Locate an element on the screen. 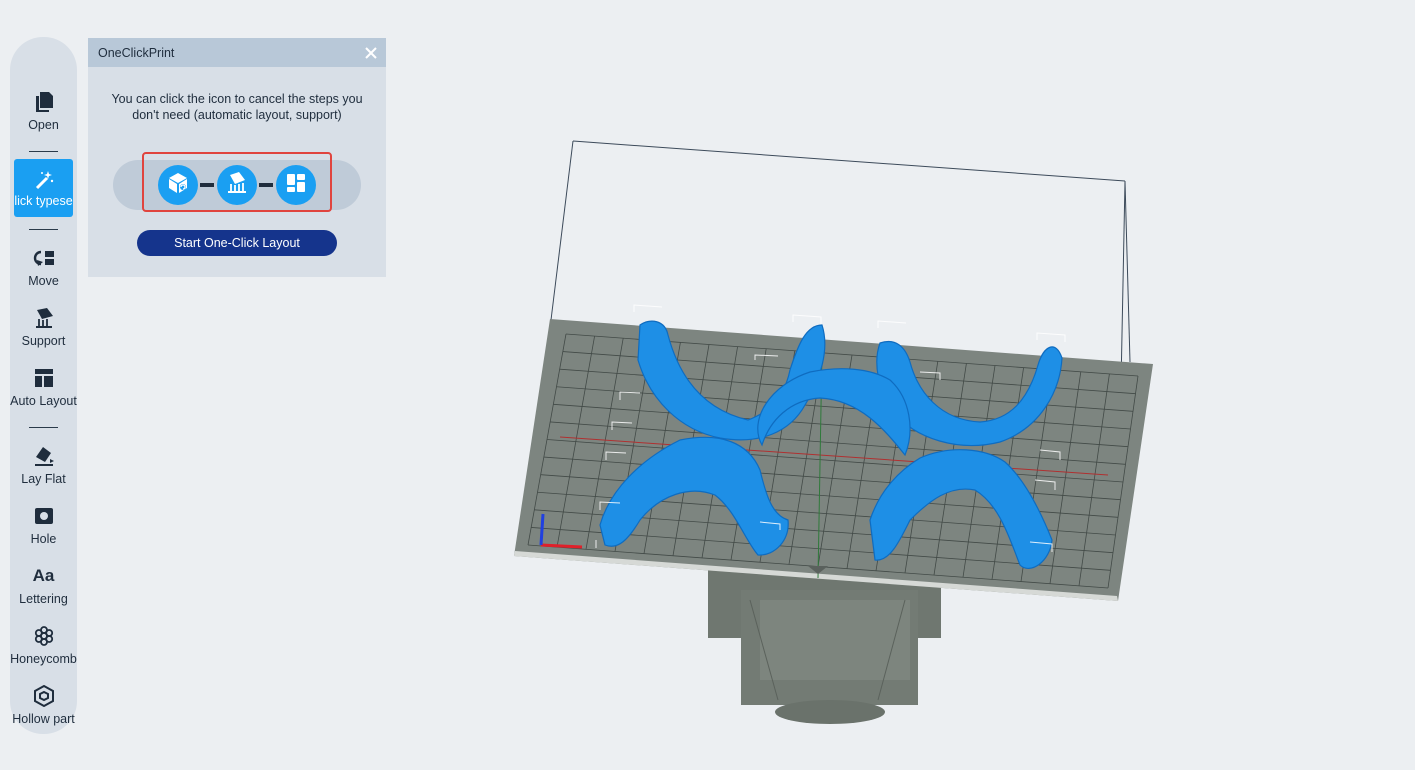  tool-lay-flat: Lay Flat is located at coordinates (43, 472).